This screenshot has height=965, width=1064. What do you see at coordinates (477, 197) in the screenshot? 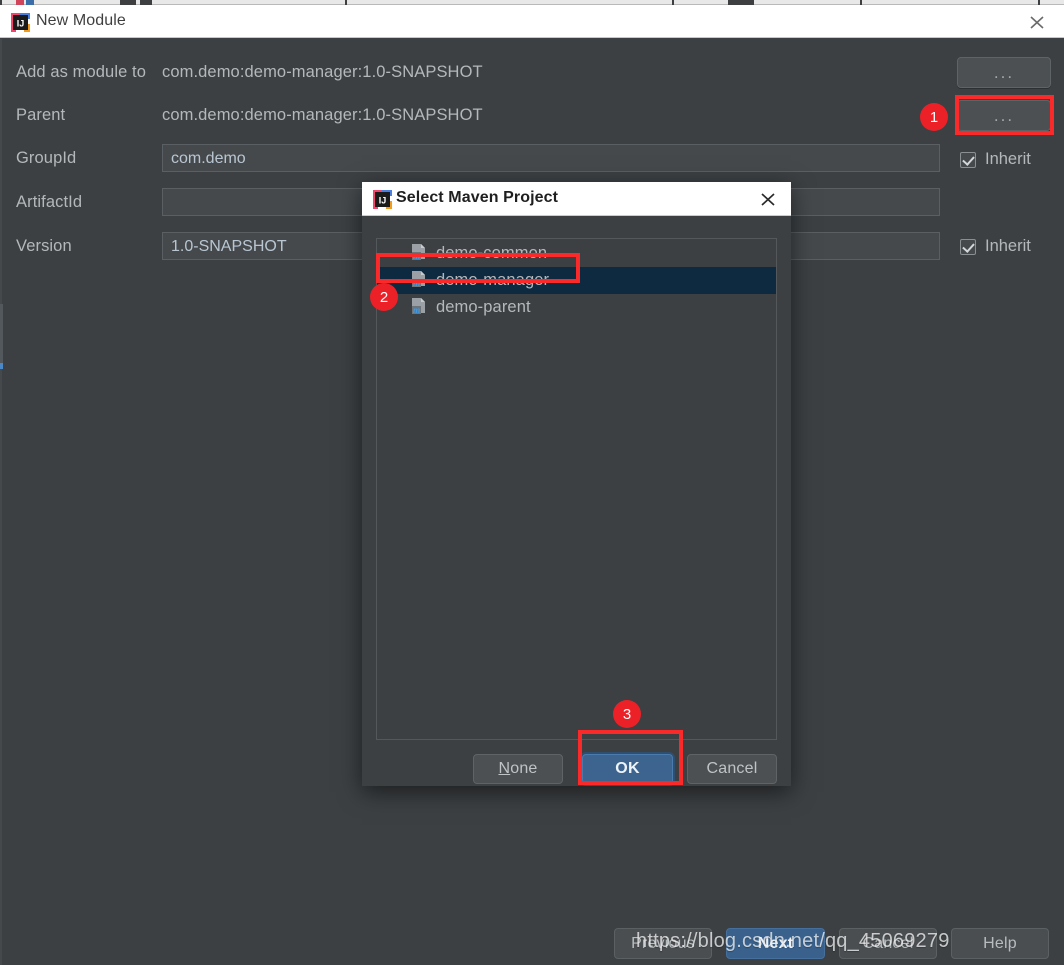
I see `modal-title: Select Maven Project` at bounding box center [477, 197].